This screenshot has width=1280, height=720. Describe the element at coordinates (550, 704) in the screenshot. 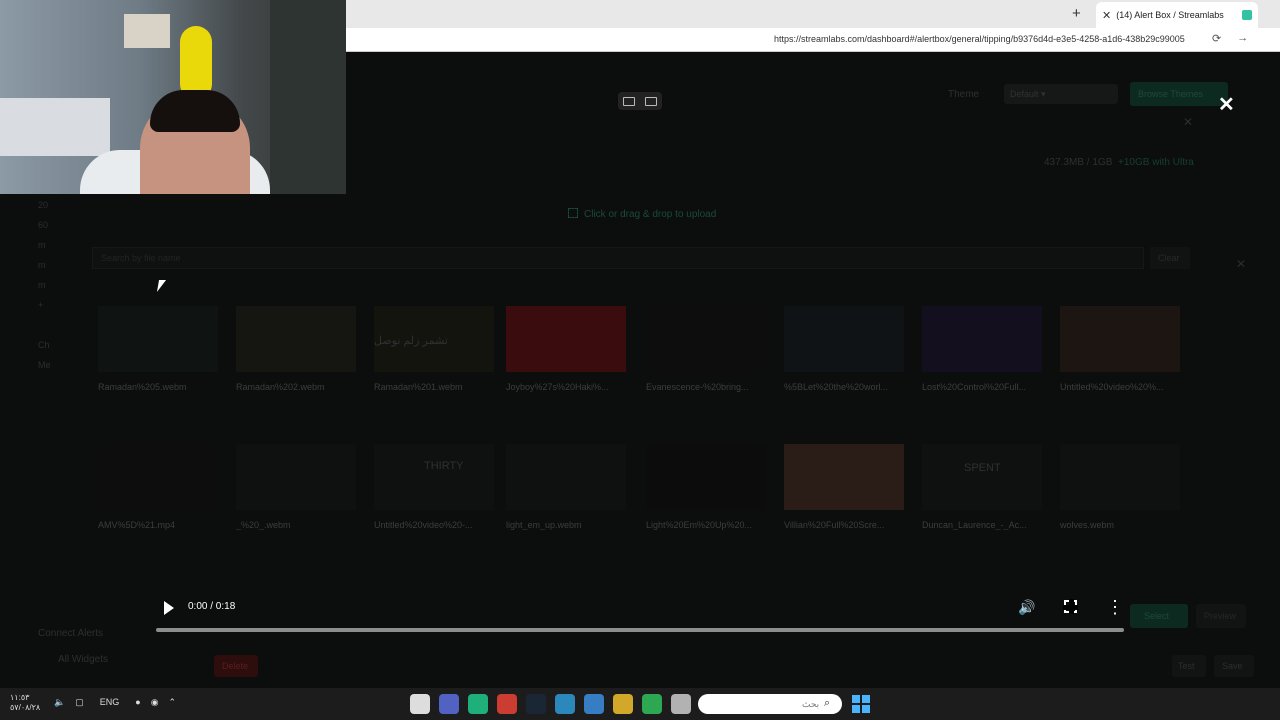

I see `taskbar-apps` at that location.